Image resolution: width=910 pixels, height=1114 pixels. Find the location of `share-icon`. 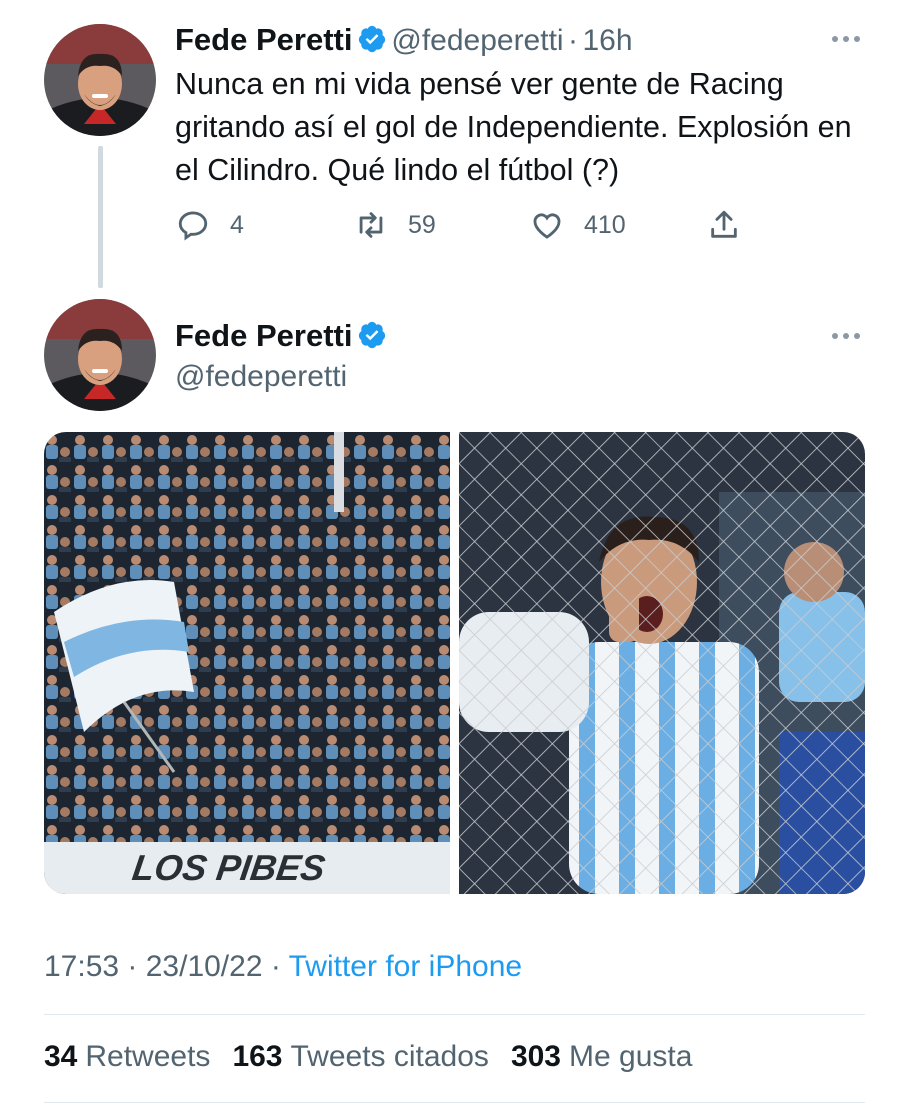

share-icon is located at coordinates (724, 224).